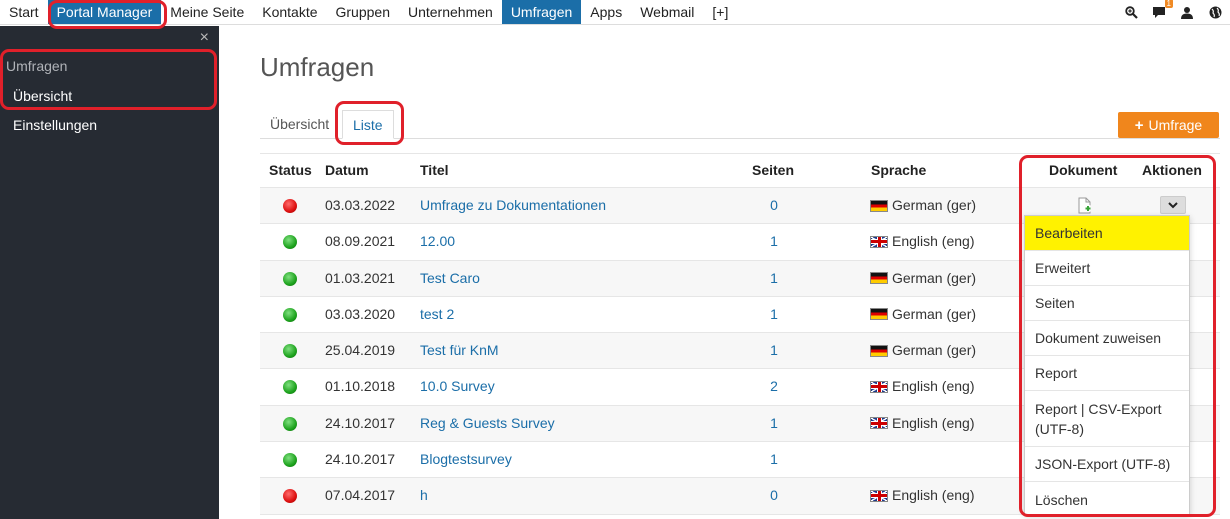  I want to click on nav-item-start: Start, so click(24, 12).